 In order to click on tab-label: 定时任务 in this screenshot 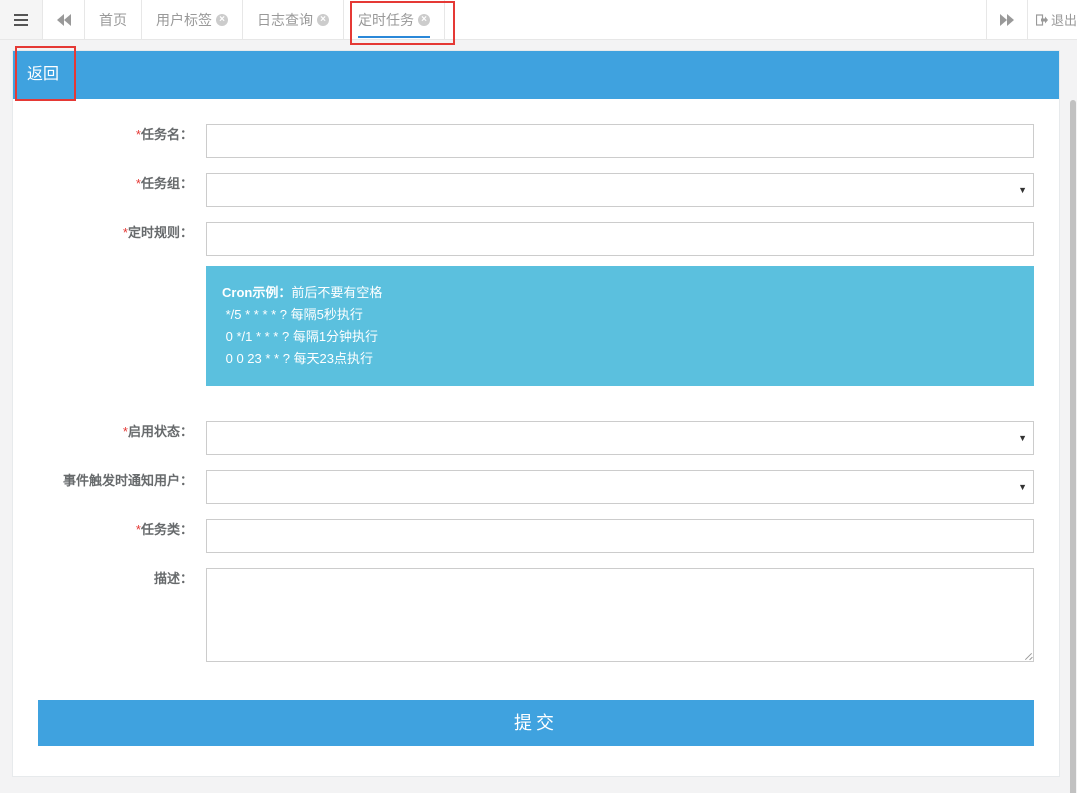, I will do `click(386, 19)`.